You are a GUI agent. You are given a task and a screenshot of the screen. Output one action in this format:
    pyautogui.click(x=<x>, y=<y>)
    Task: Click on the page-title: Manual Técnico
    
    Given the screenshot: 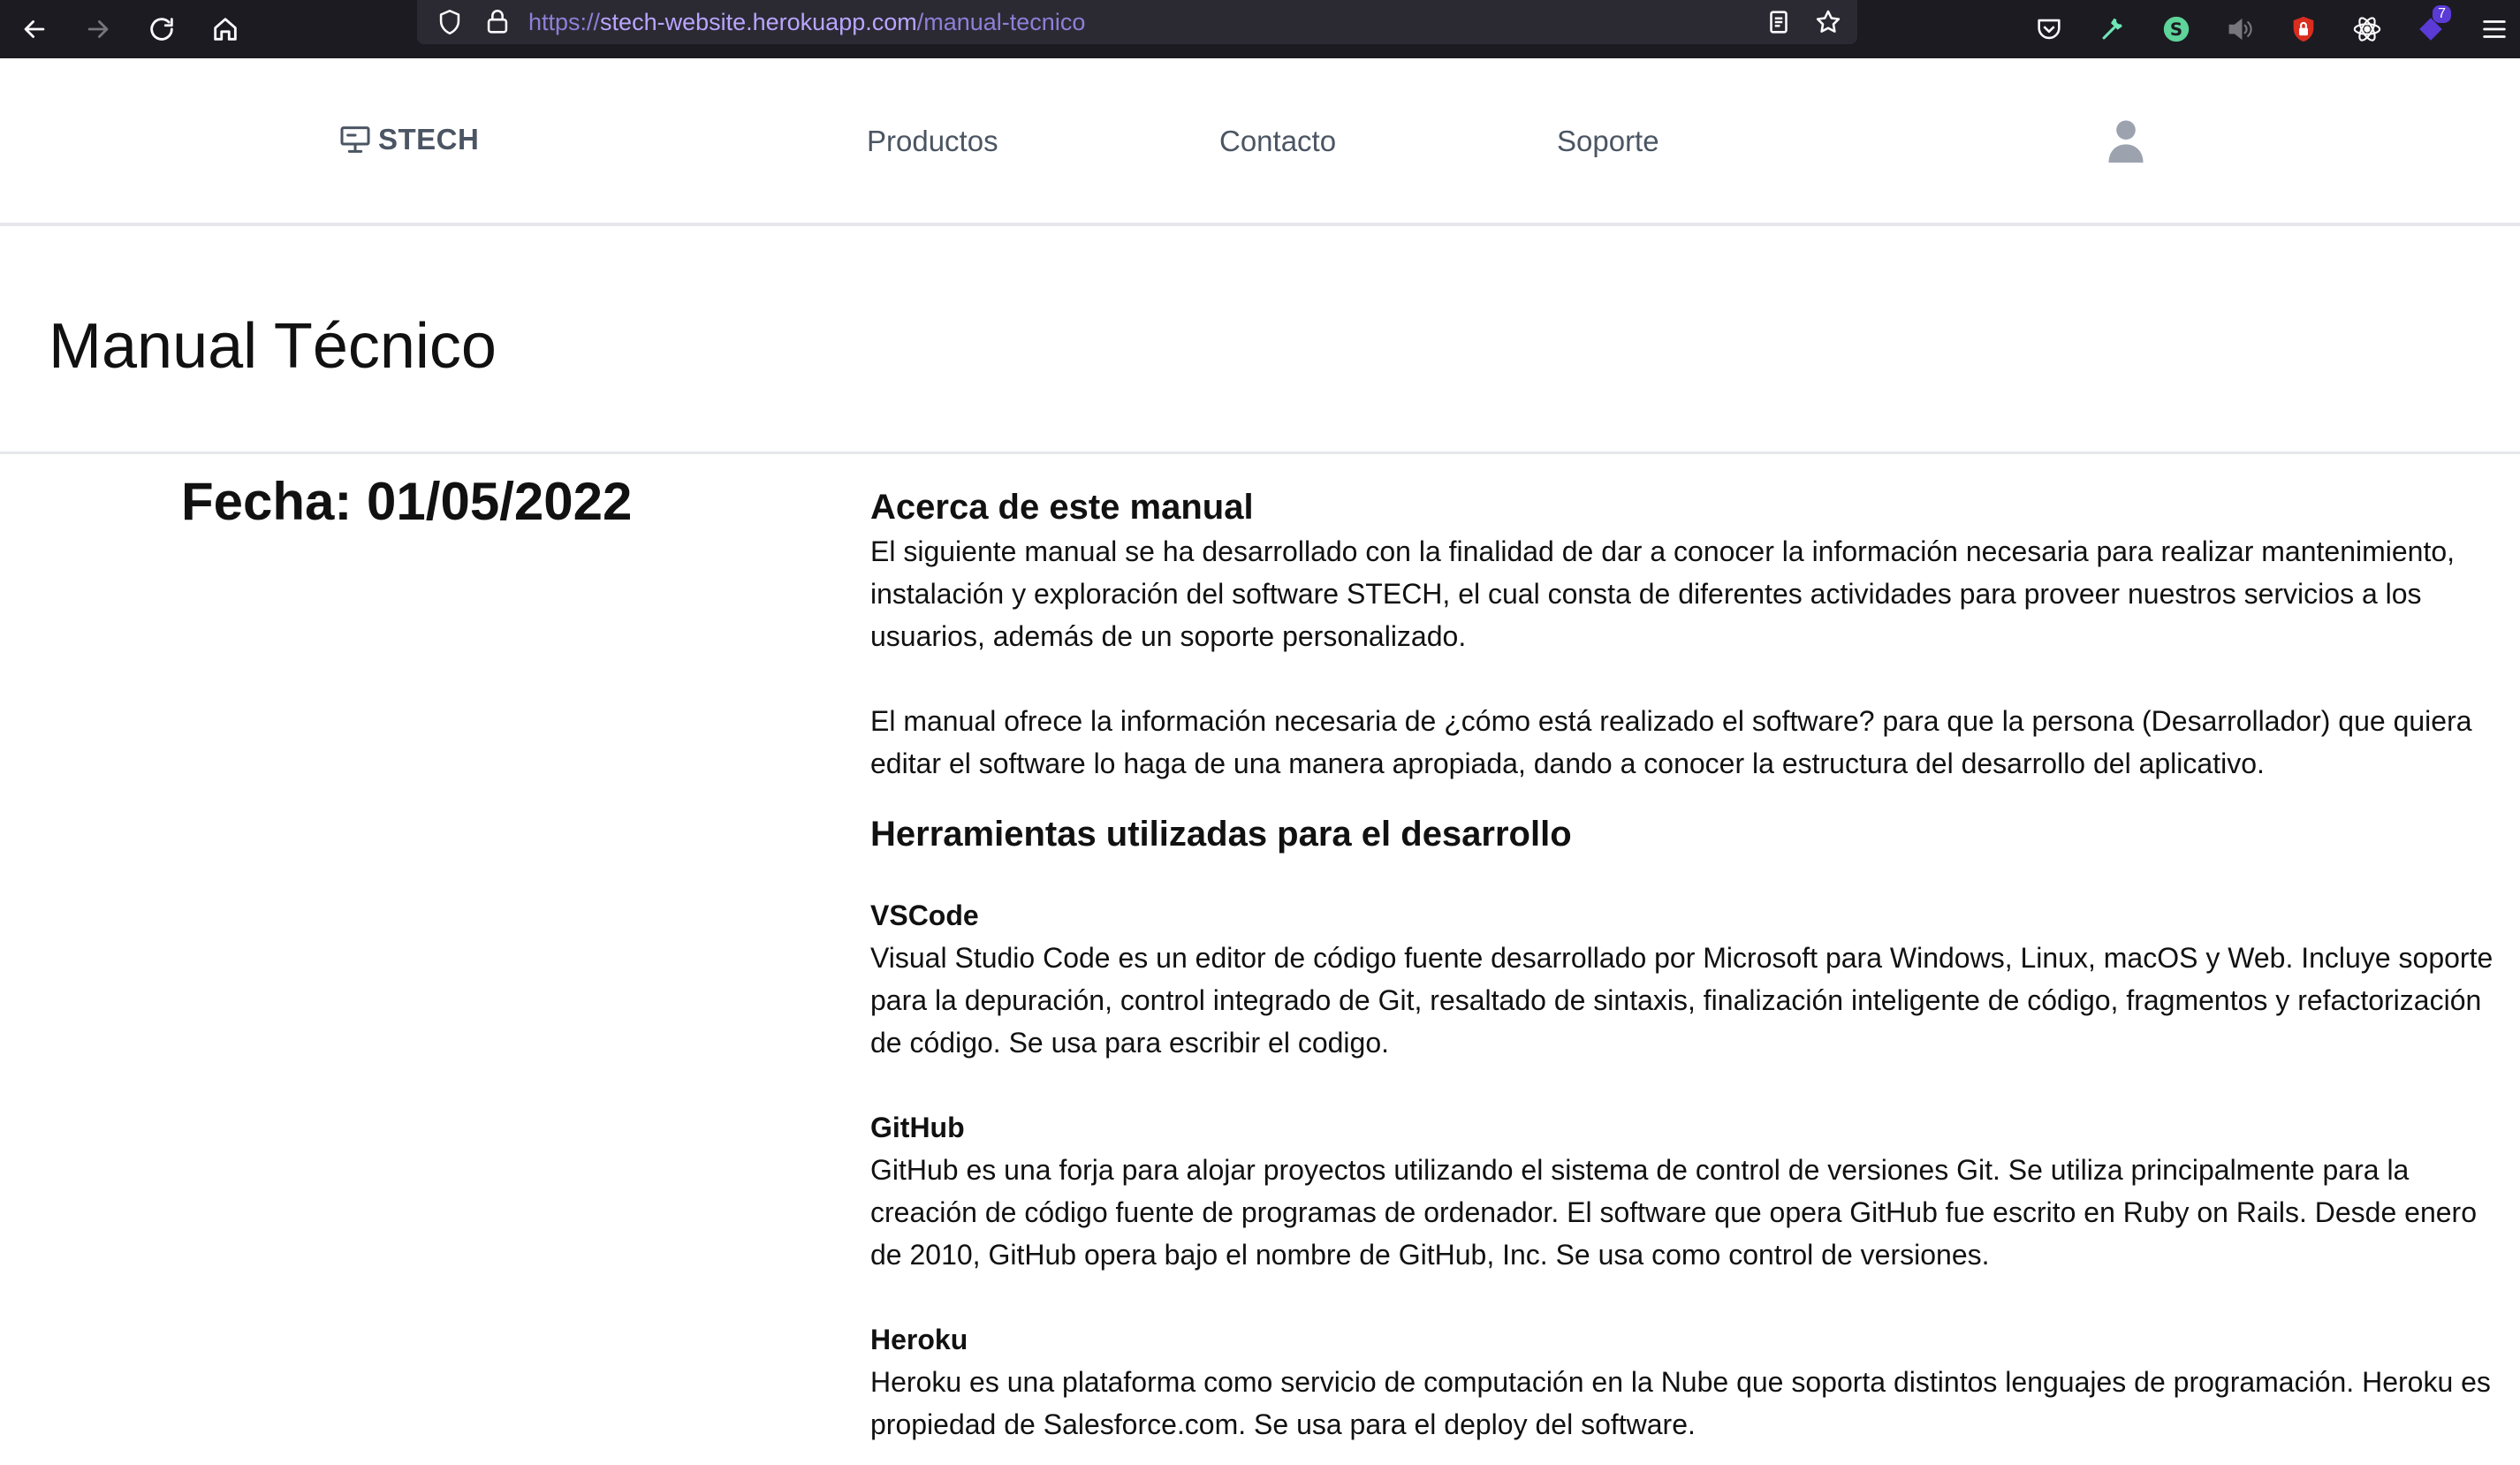 What is the action you would take?
    pyautogui.click(x=273, y=346)
    